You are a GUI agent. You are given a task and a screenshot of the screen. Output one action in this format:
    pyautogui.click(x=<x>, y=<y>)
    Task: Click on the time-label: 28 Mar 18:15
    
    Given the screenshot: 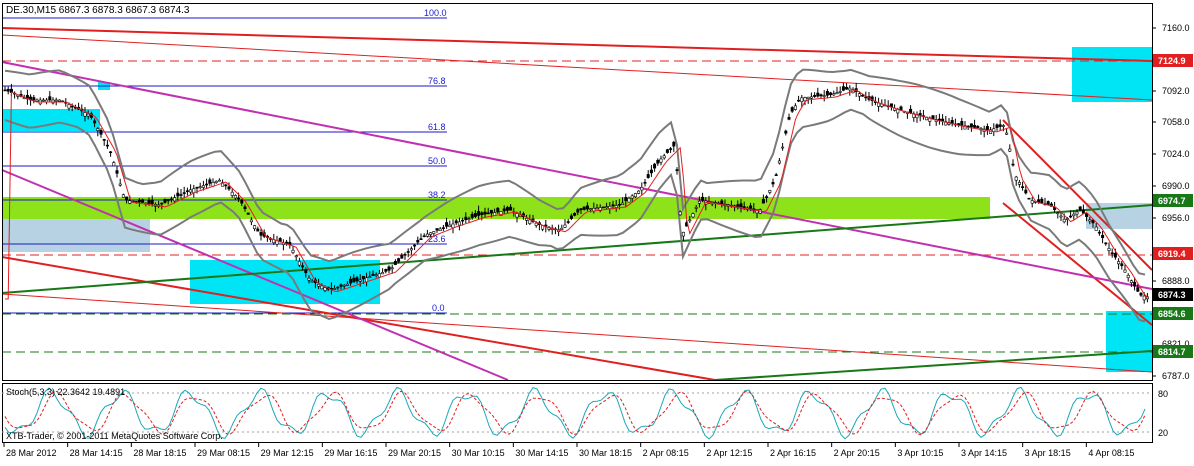 What is the action you would take?
    pyautogui.click(x=159, y=453)
    